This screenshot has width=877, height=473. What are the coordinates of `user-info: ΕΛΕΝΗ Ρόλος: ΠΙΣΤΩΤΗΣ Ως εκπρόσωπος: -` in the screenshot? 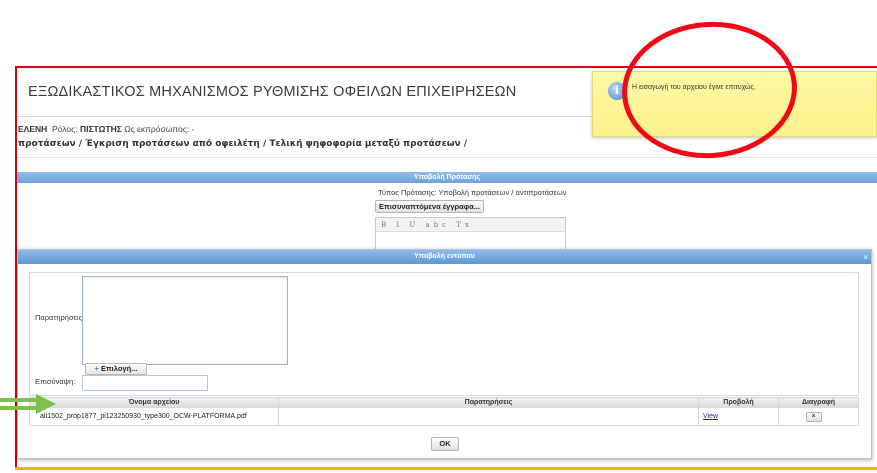 It's located at (106, 129).